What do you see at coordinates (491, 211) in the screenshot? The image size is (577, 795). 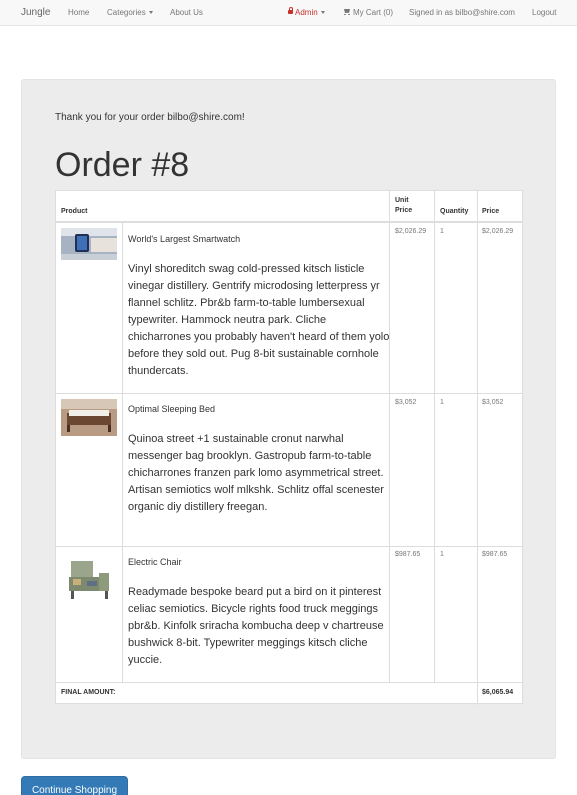 I see `header-price: Price` at bounding box center [491, 211].